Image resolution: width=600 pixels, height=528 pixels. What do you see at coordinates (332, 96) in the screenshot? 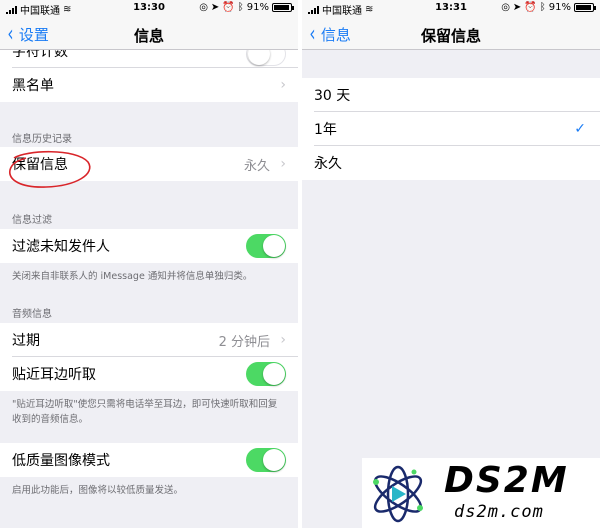
I see `option-label: 30 天` at bounding box center [332, 96].